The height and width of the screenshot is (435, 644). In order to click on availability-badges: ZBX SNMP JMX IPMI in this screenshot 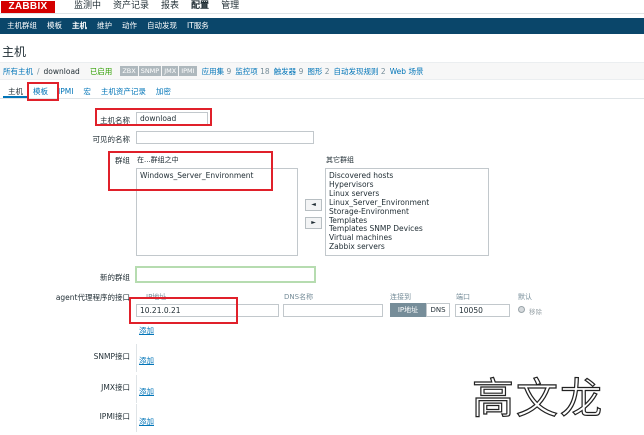, I will do `click(158, 71)`.